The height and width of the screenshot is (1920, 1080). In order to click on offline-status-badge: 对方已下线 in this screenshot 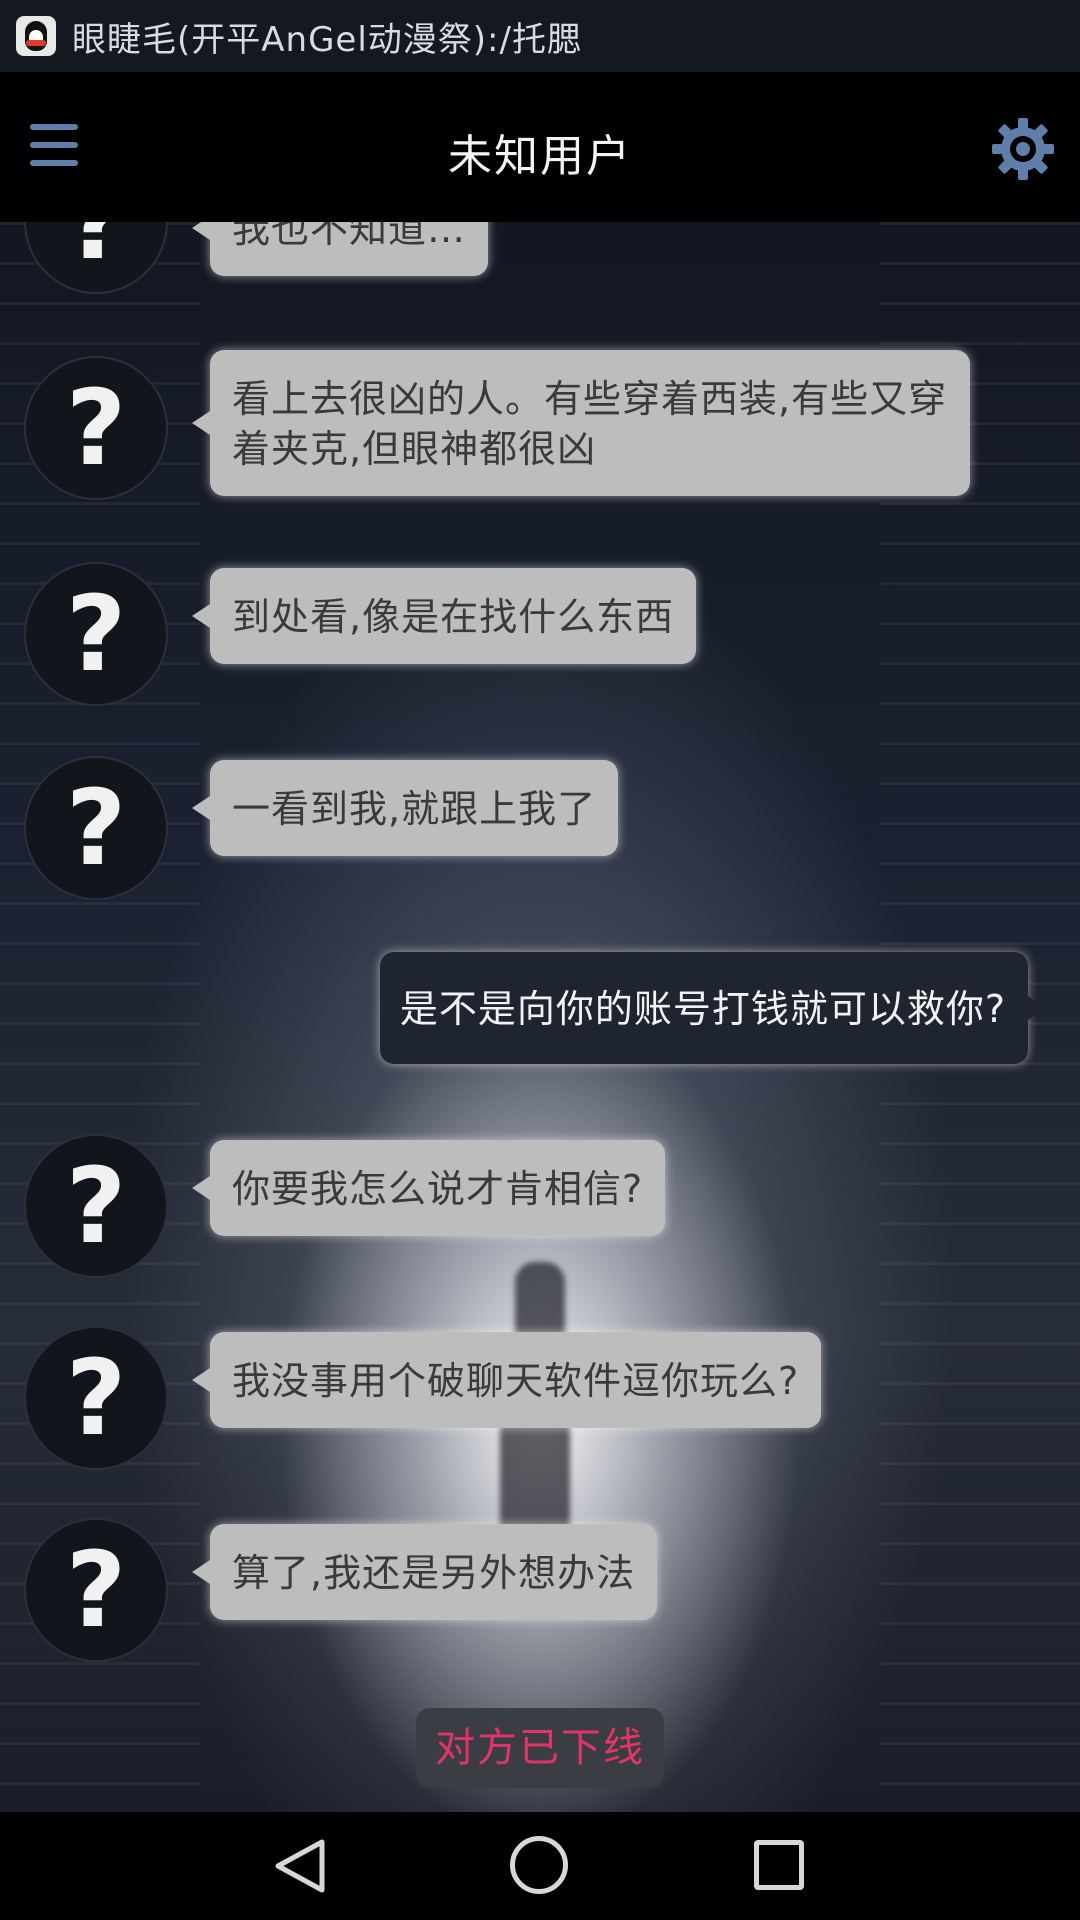, I will do `click(540, 1748)`.